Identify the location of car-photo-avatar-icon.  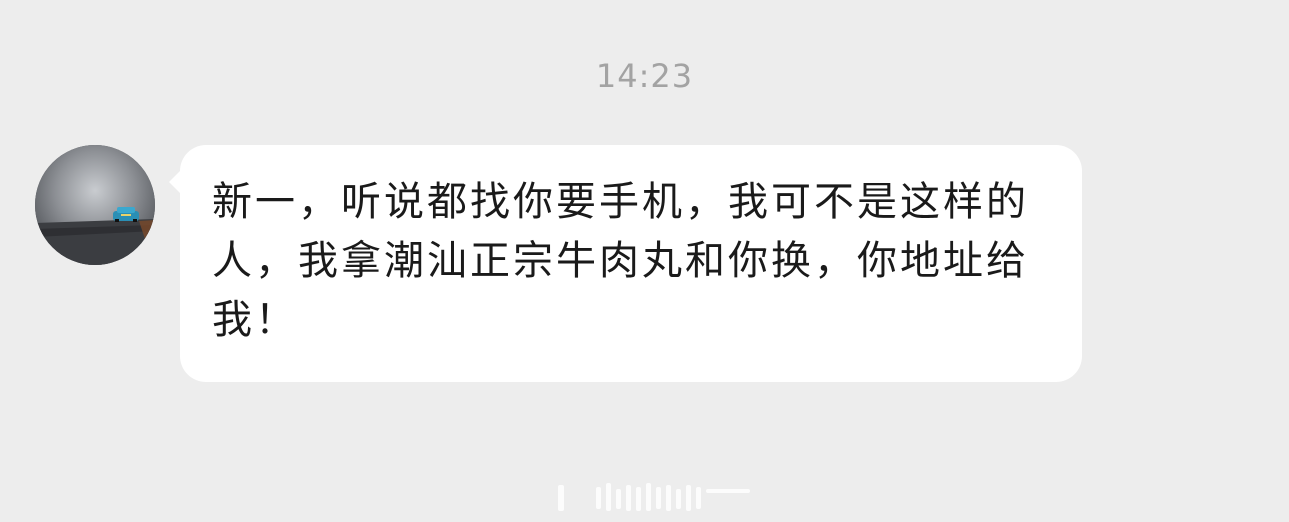
(95, 205).